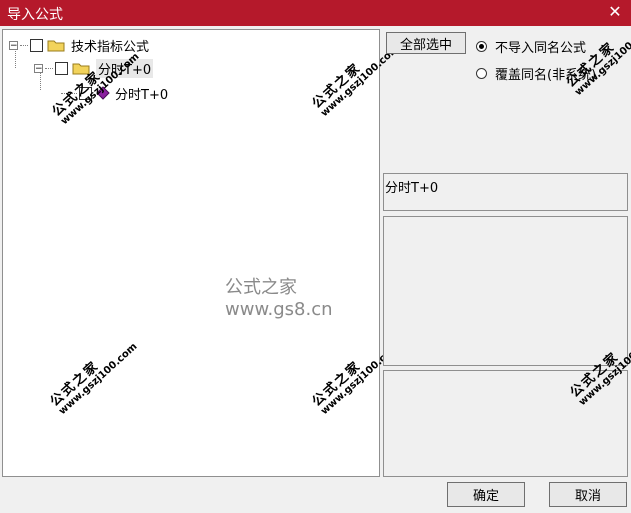 The width and height of the screenshot is (631, 513). I want to click on child-checkbox, so click(61, 68).